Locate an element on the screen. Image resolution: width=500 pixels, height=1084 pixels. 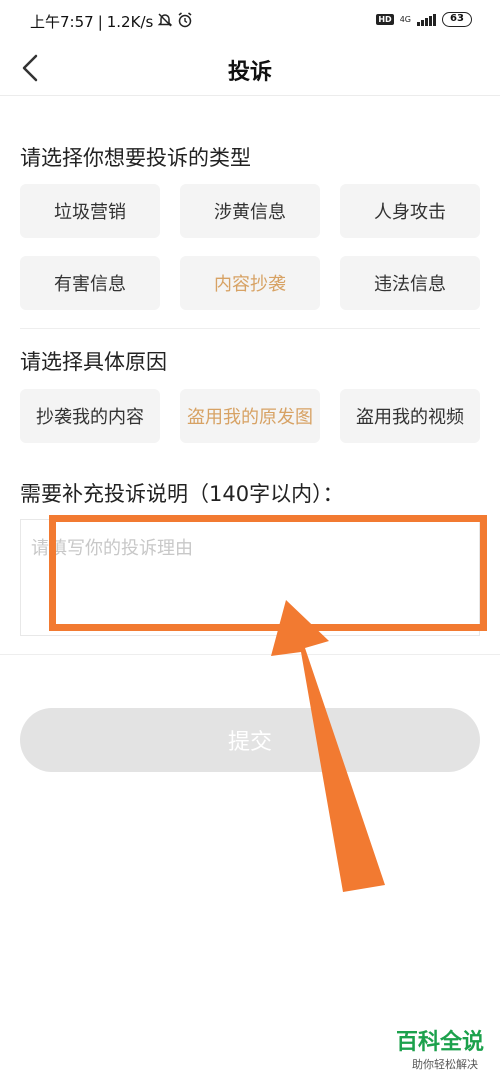
status-left: 上午7:57 | 1.2K/s is located at coordinates (111, 21).